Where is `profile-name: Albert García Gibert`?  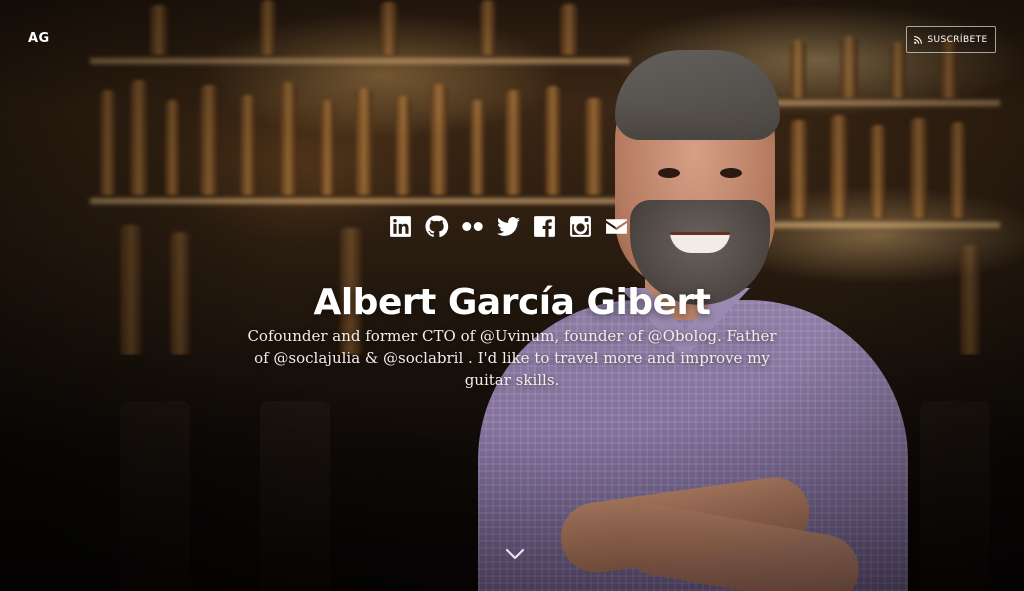
profile-name: Albert García Gibert is located at coordinates (512, 303).